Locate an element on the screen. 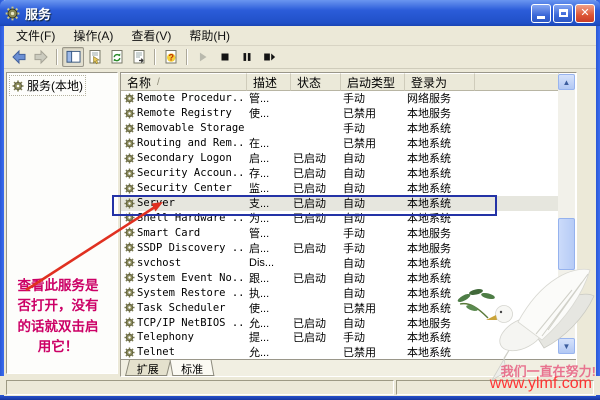 The height and width of the screenshot is (400, 600). service-row: Secondary Logon 启... 已启动 自动 本地系统 is located at coordinates (340, 158).